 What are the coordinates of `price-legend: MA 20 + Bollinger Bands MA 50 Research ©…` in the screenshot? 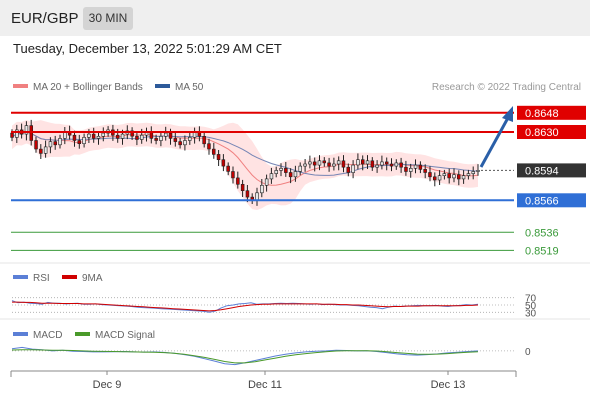 It's located at (297, 87).